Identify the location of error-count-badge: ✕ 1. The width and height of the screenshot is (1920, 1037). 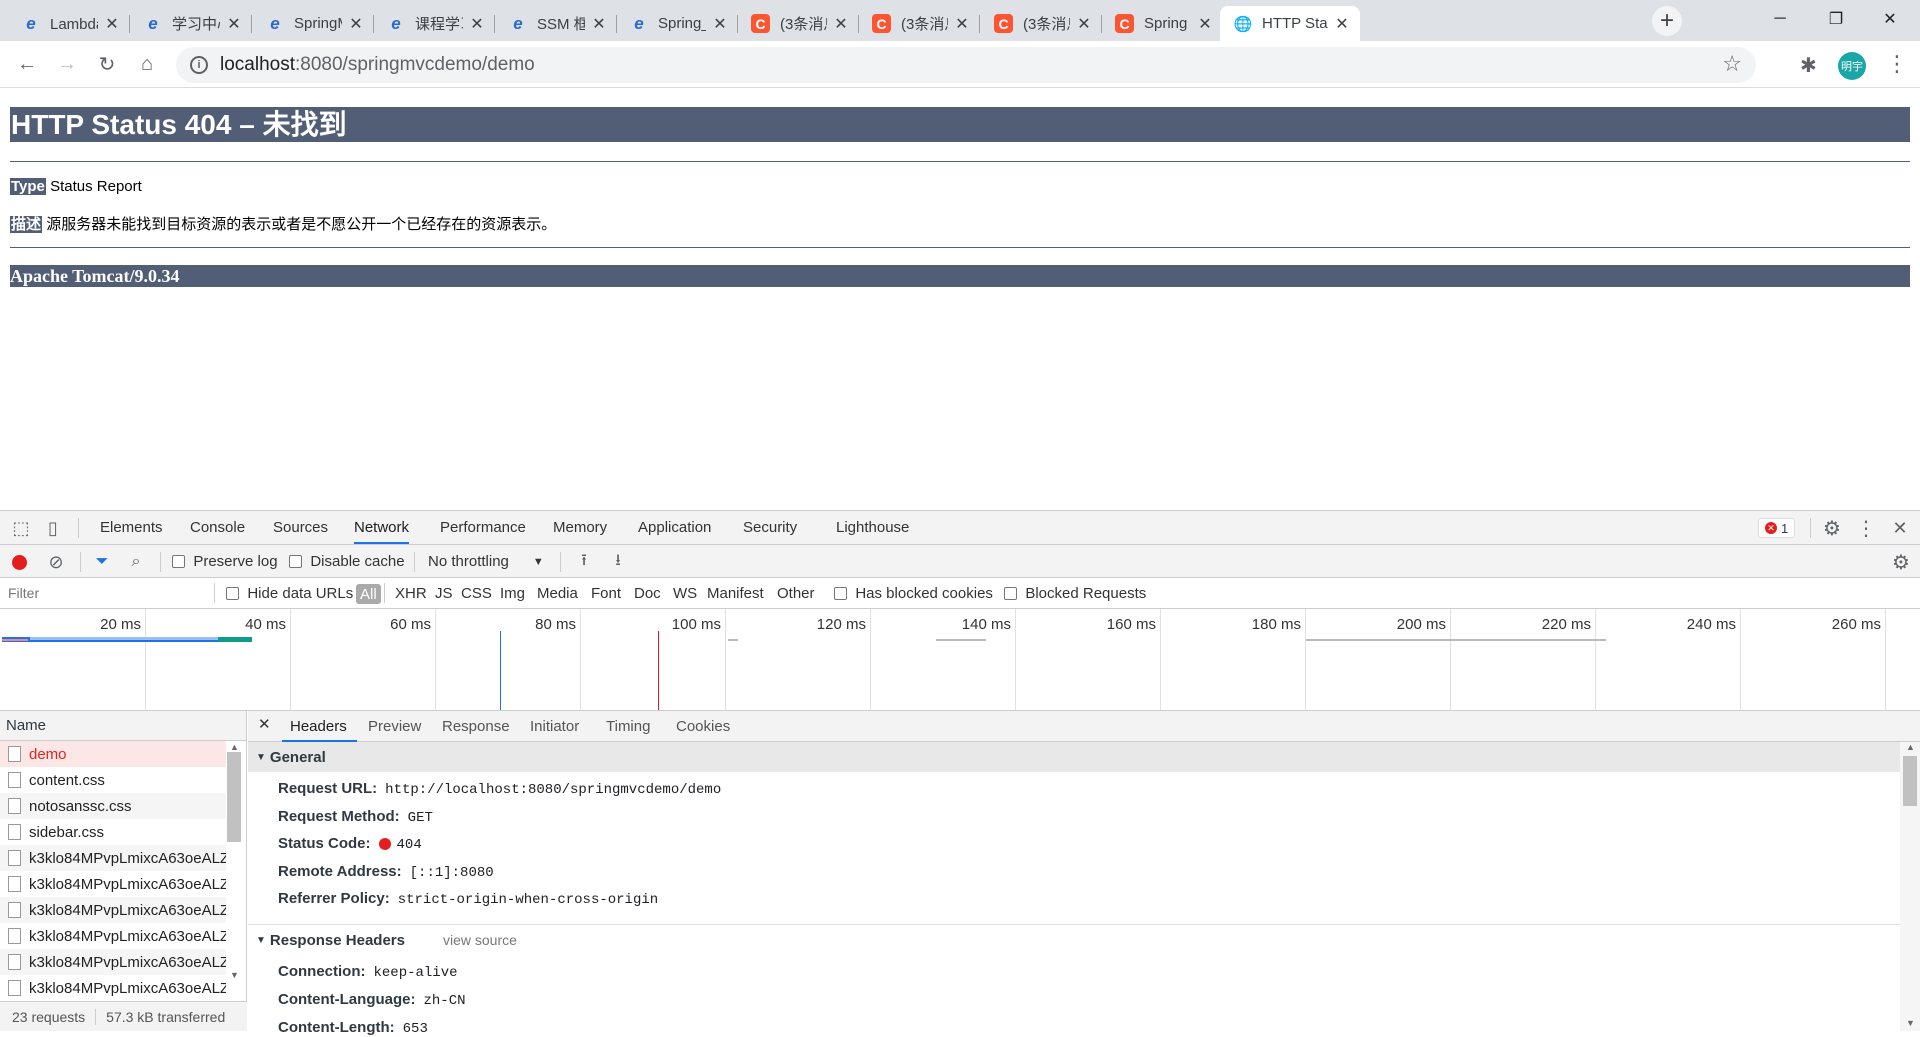
(1777, 528).